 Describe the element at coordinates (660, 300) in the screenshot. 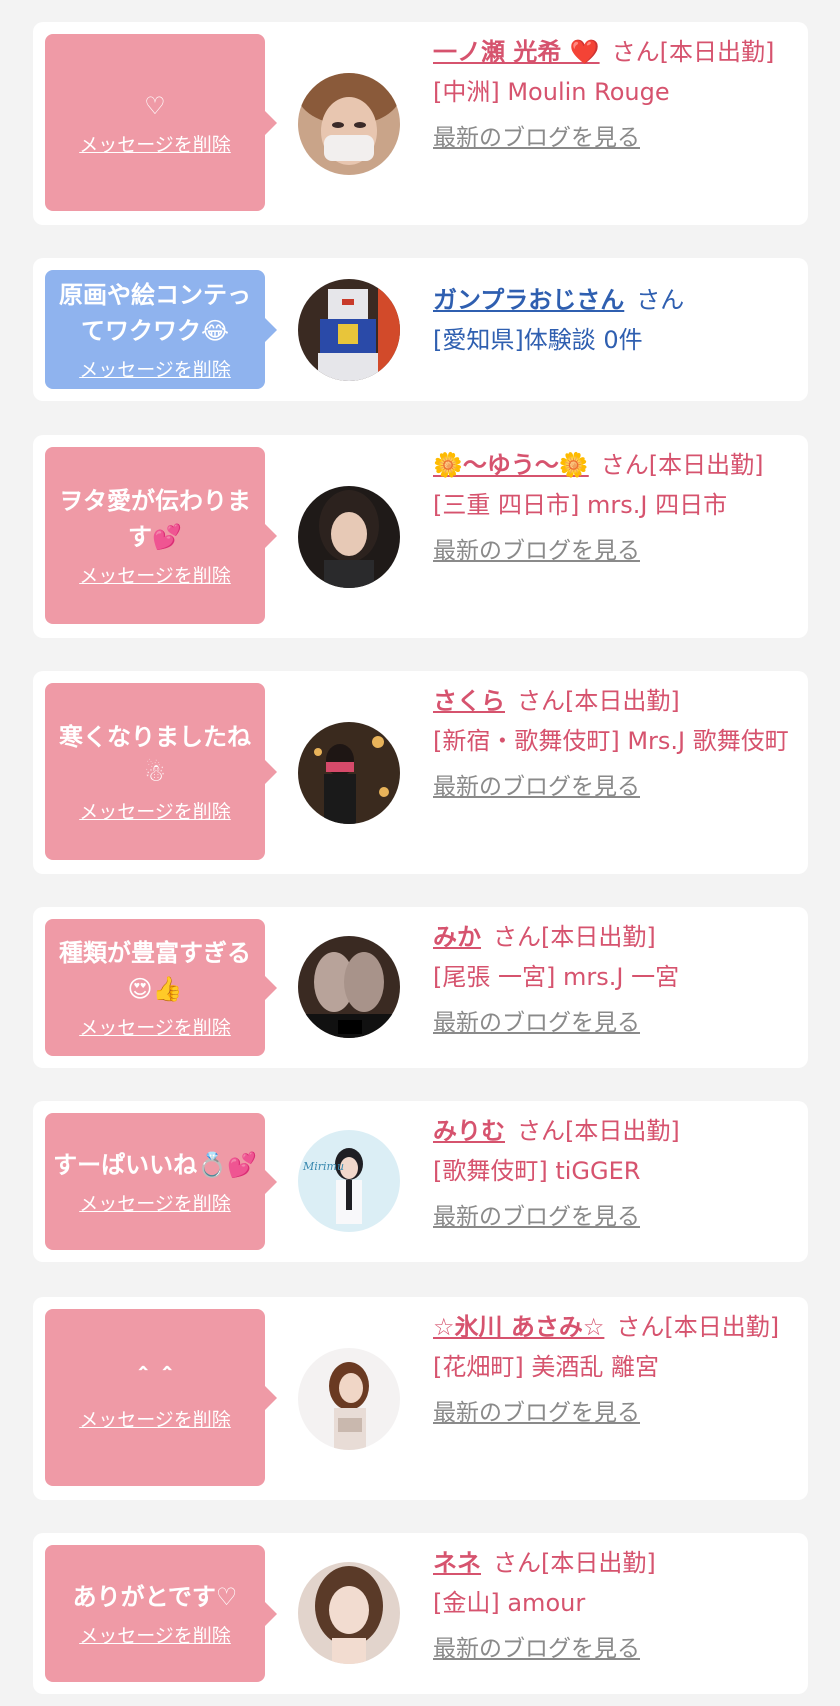

I see `status-text: さん` at that location.